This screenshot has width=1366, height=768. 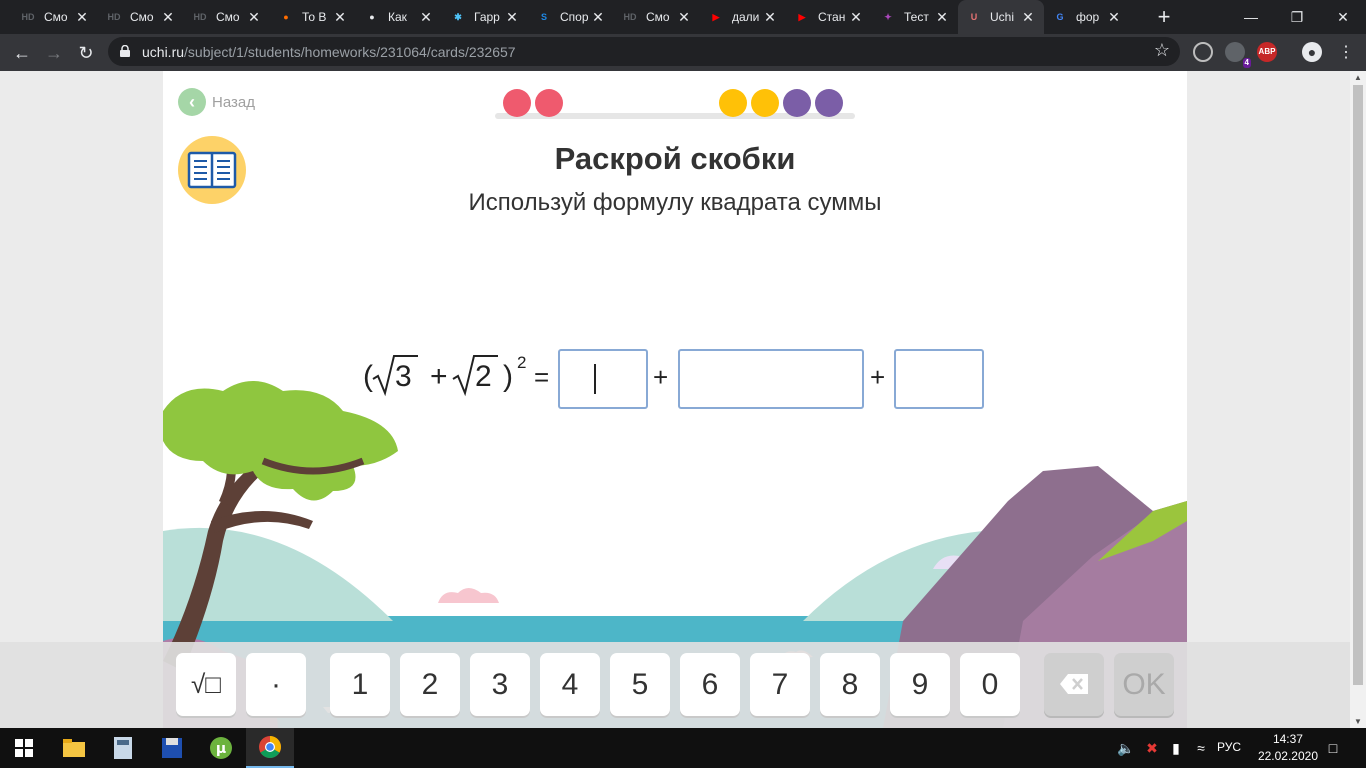 I want to click on minimize-button: —, so click(x=1251, y=17).